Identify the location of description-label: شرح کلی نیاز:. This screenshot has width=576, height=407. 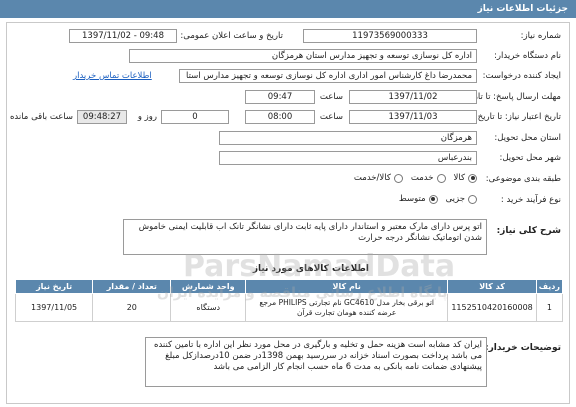
(528, 231).